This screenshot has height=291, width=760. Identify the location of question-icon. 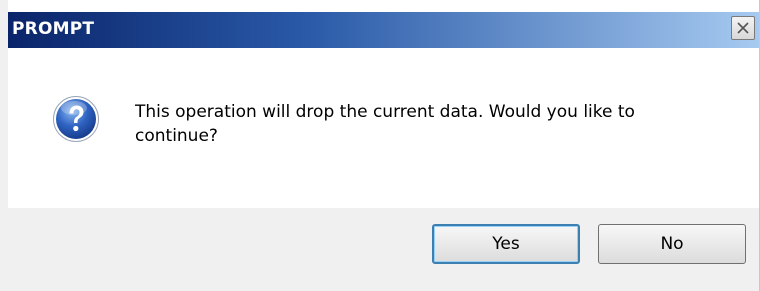
(76, 119).